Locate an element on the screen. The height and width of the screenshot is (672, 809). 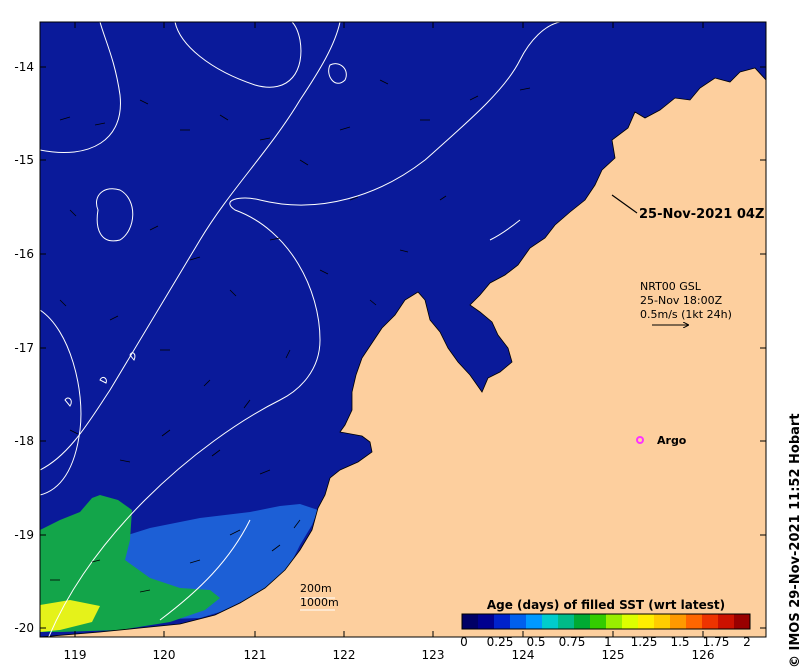
legend-line-2: 25-Nov 18:00Z is located at coordinates (681, 300).